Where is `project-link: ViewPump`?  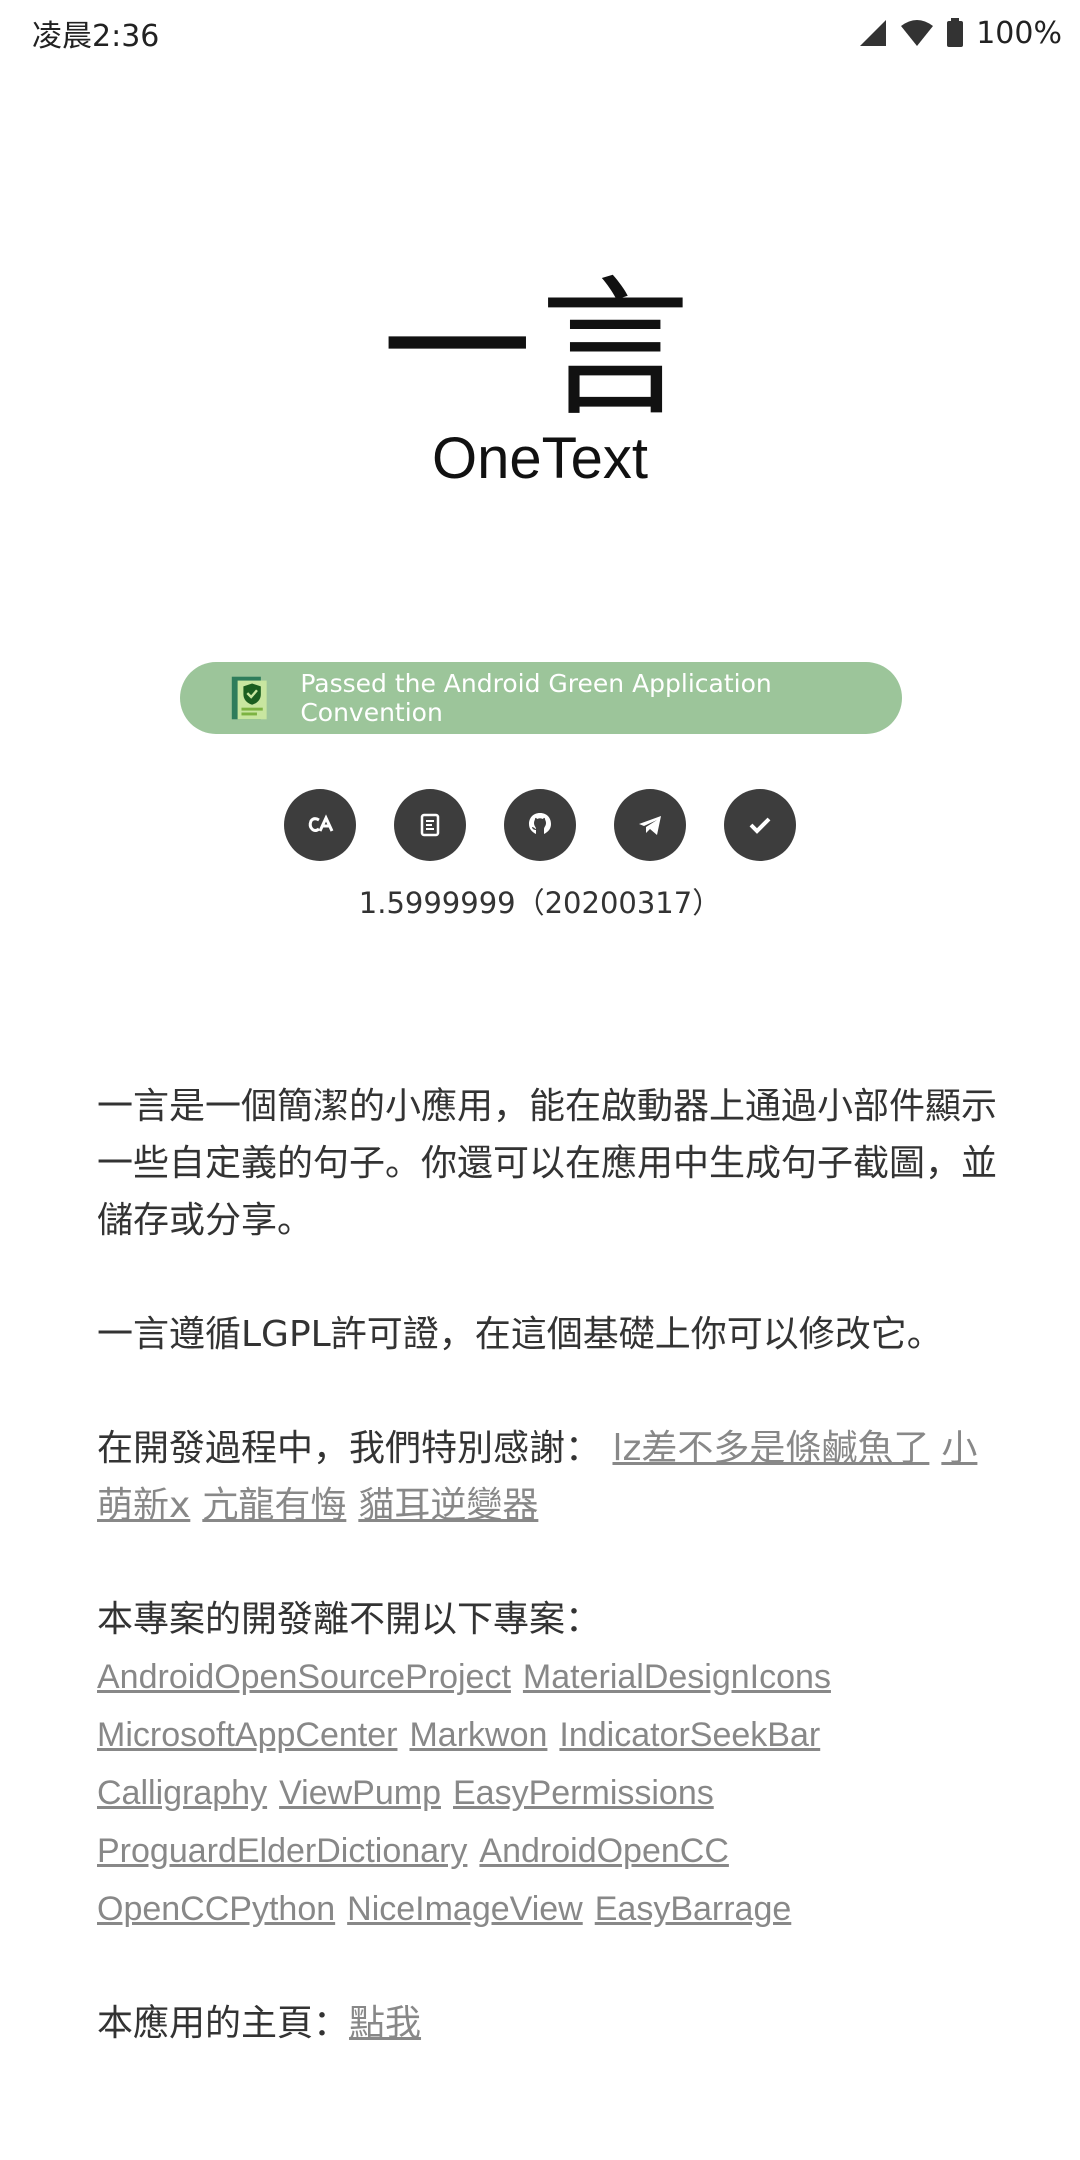 project-link: ViewPump is located at coordinates (360, 1793).